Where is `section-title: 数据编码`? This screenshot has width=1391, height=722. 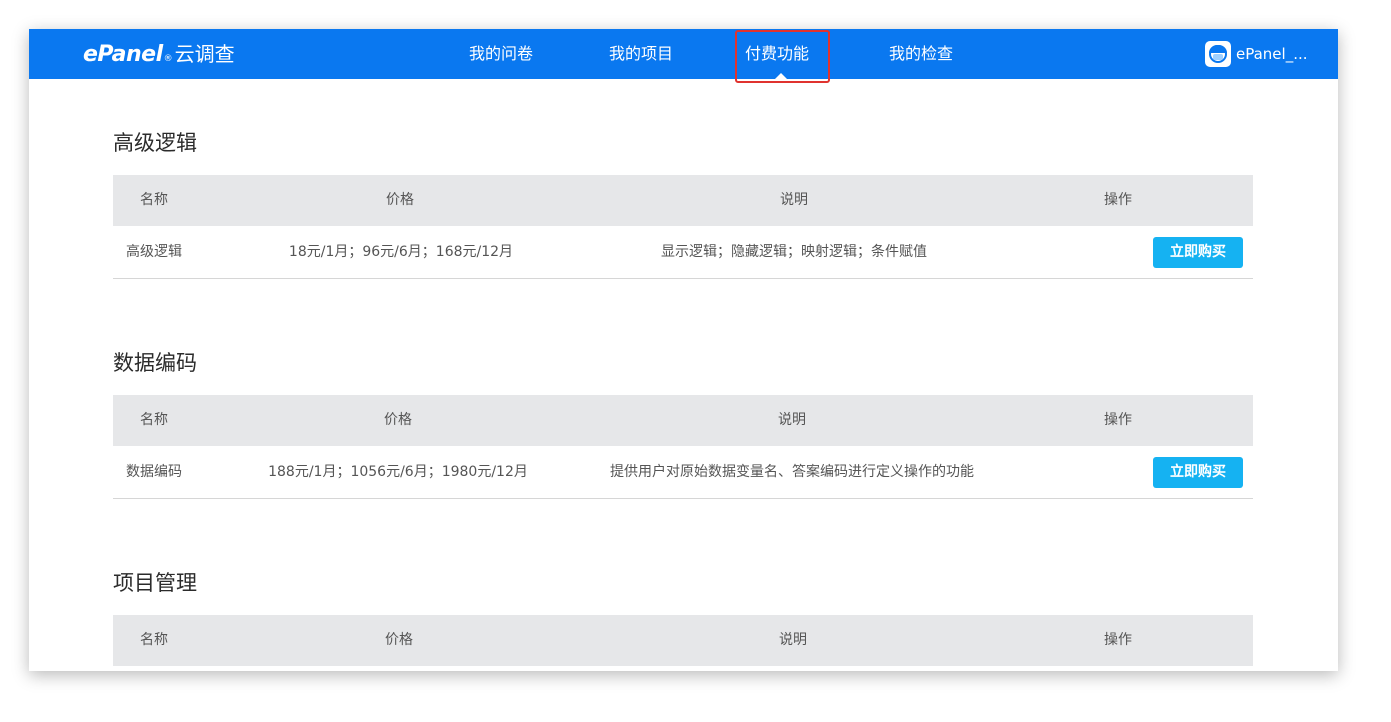 section-title: 数据编码 is located at coordinates (155, 363).